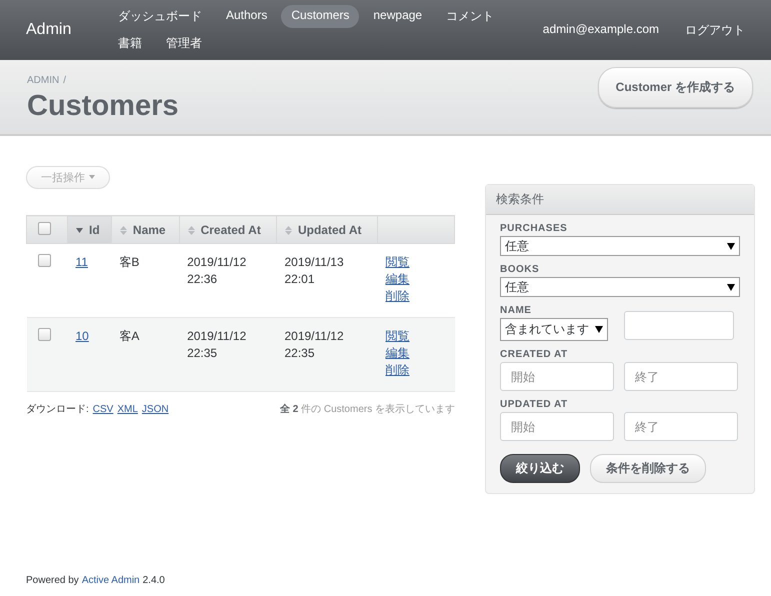 The image size is (771, 596). What do you see at coordinates (534, 228) in the screenshot?
I see `filter-label: PURCHASES` at bounding box center [534, 228].